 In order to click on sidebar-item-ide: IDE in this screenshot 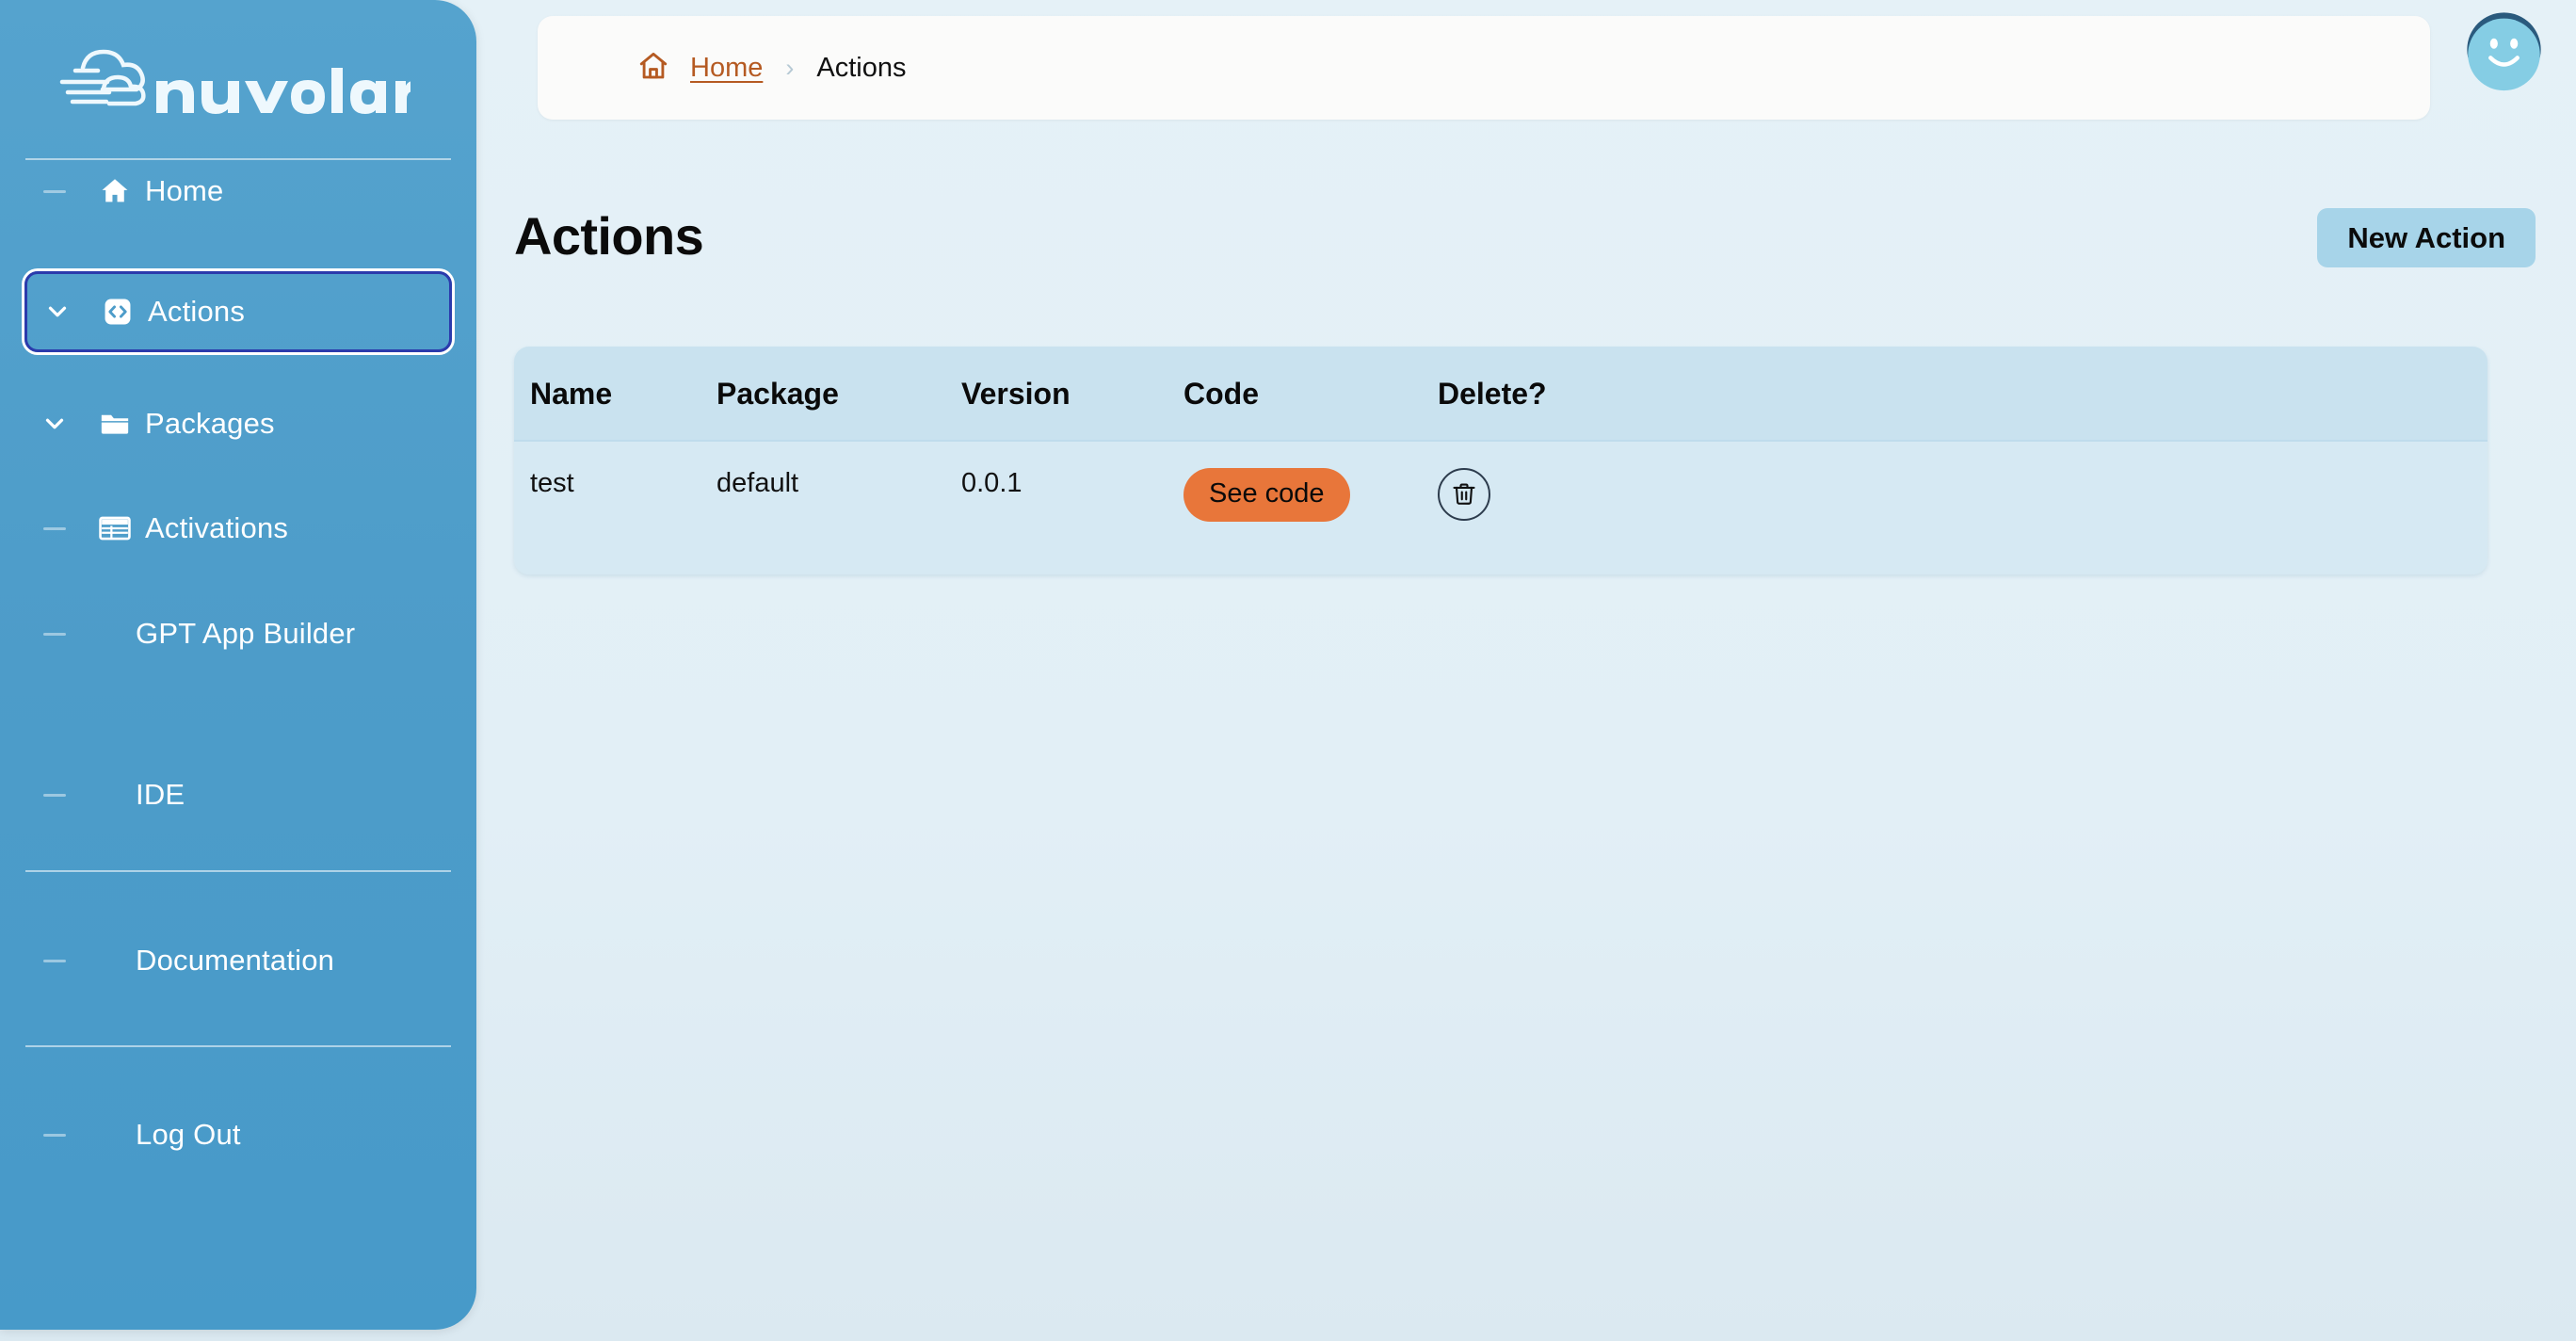, I will do `click(238, 795)`.